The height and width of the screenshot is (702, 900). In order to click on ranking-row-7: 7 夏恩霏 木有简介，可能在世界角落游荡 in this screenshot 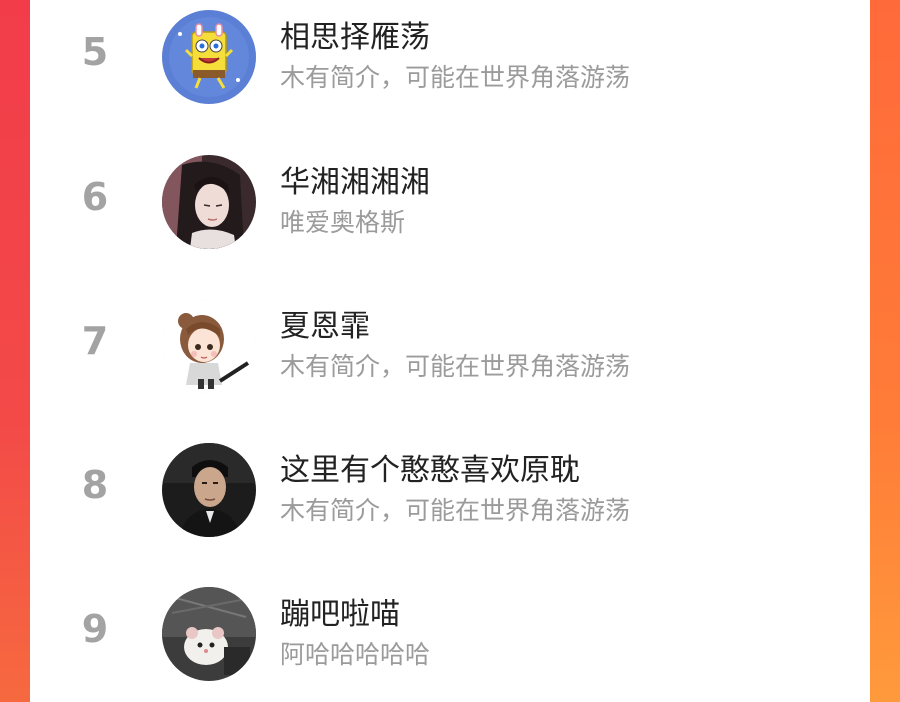, I will do `click(450, 347)`.